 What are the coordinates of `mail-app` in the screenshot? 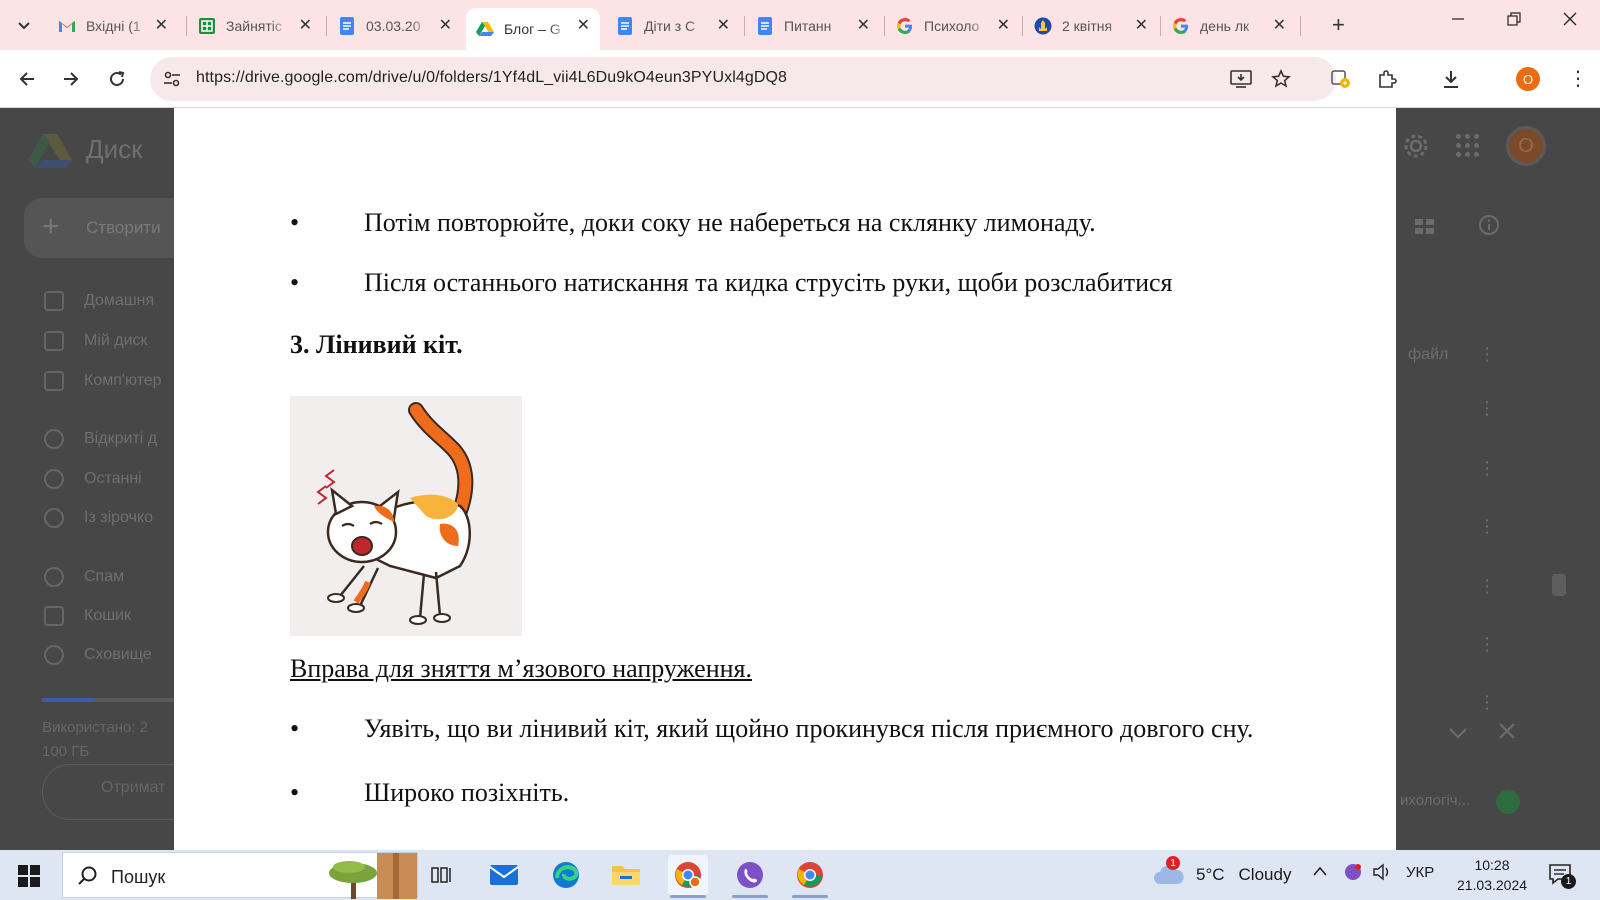 It's located at (504, 875).